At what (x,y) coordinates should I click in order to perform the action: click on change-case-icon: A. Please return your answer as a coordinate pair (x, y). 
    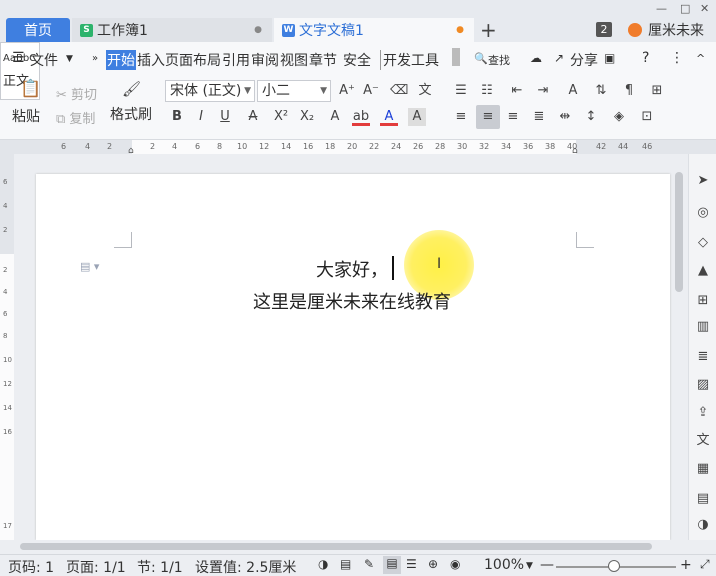
    Looking at the image, I should click on (573, 91).